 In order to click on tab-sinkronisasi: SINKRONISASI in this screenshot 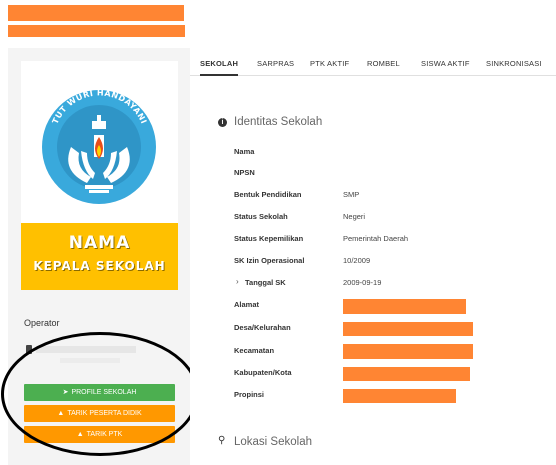, I will do `click(514, 64)`.